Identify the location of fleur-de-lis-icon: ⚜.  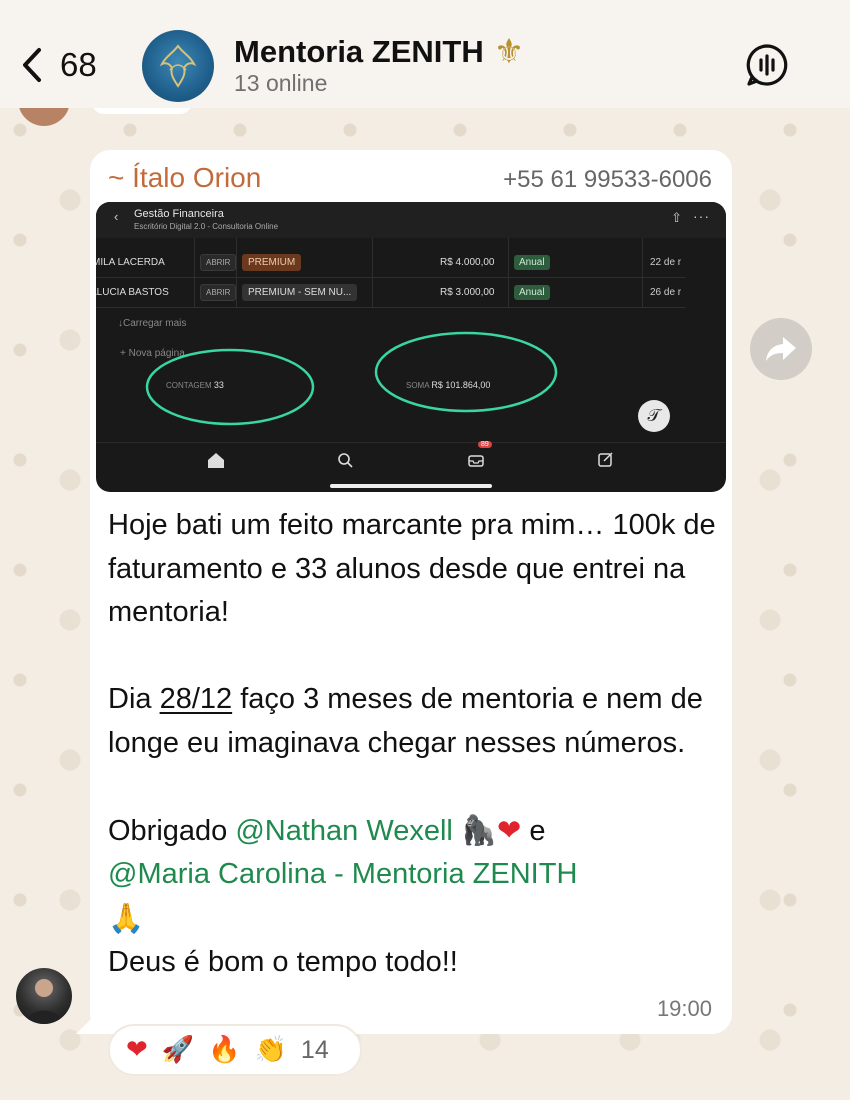
(509, 52).